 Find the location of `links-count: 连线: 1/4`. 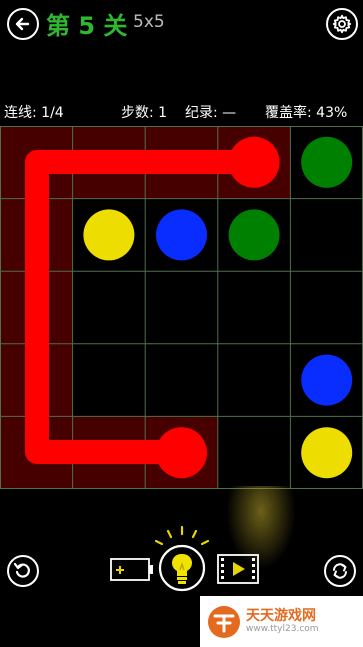

links-count: 连线: 1/4 is located at coordinates (34, 113).